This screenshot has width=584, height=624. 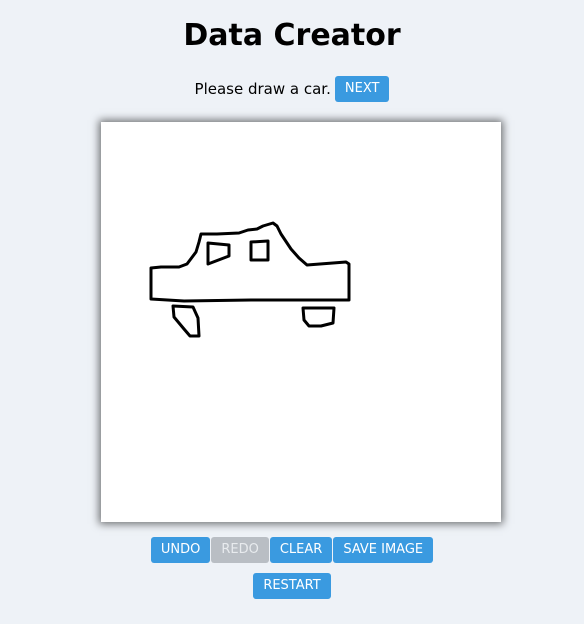 I want to click on clear-button: CLEAR, so click(x=301, y=550).